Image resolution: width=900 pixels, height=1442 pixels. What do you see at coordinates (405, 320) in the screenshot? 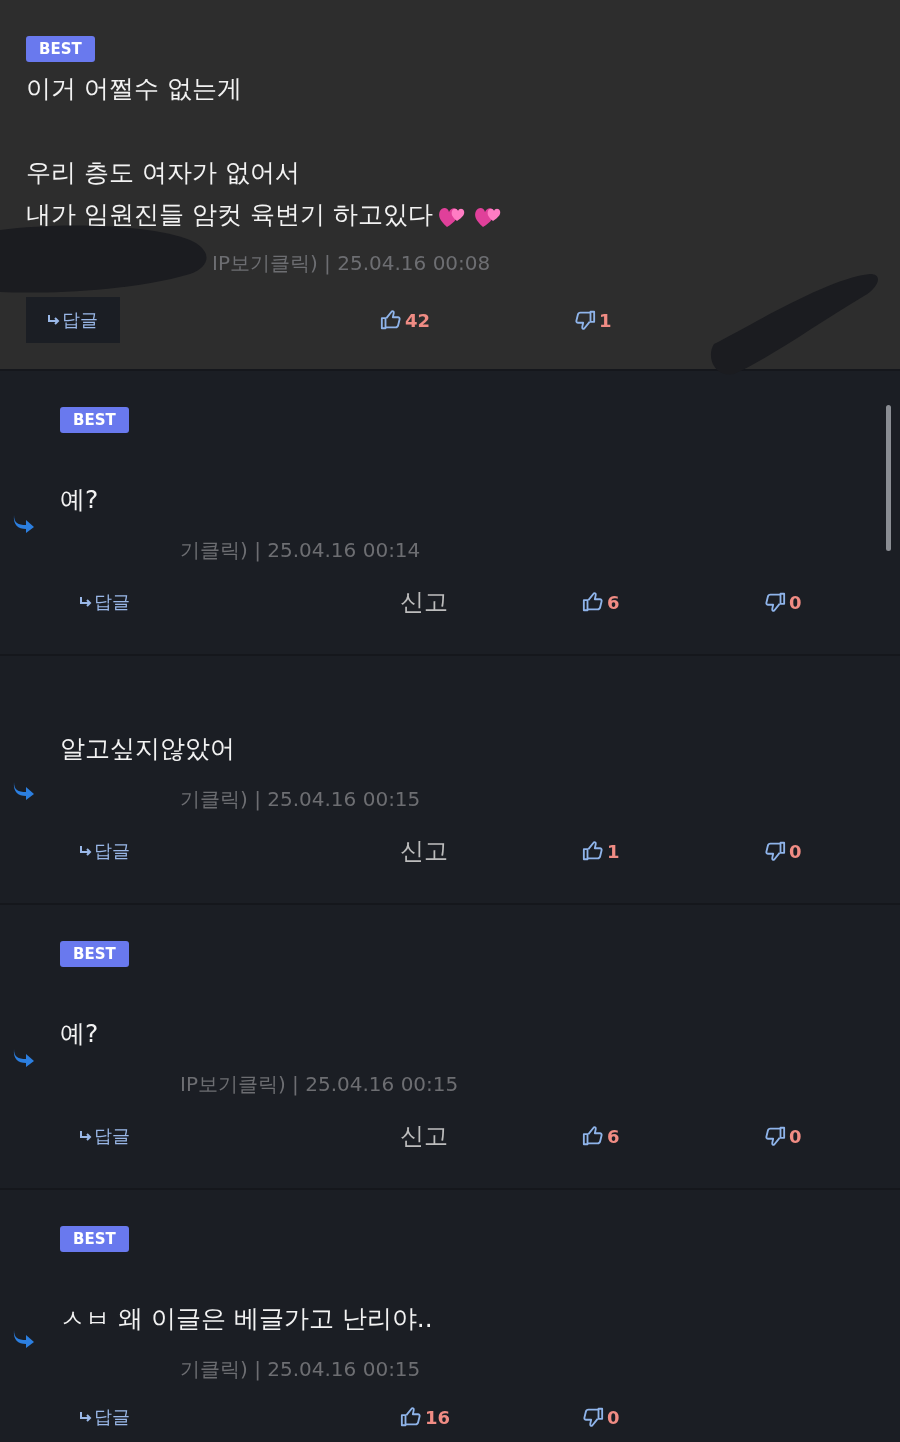
I see `like-button: 42` at bounding box center [405, 320].